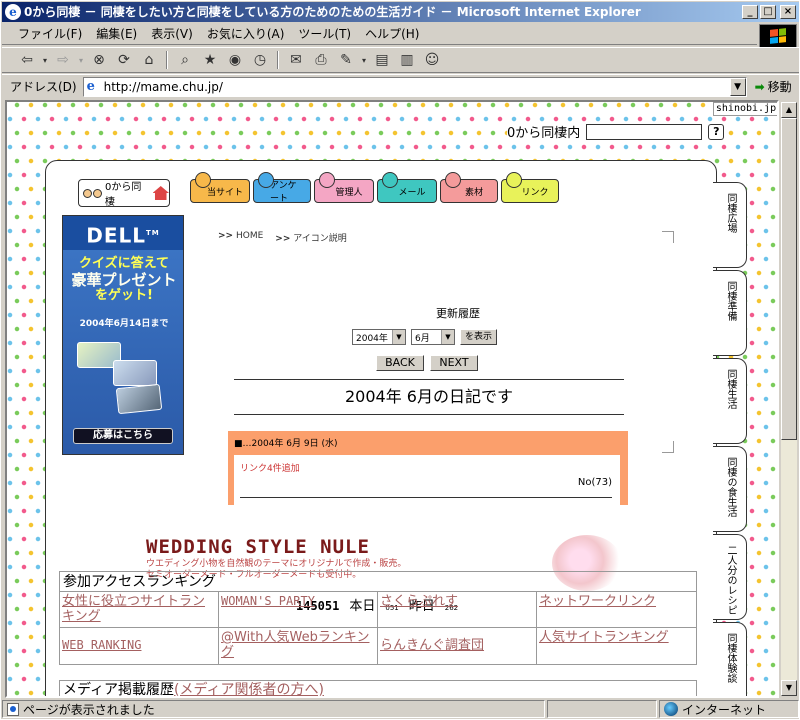  I want to click on status-bar: ページが表示されました インターネット, so click(400, 709).